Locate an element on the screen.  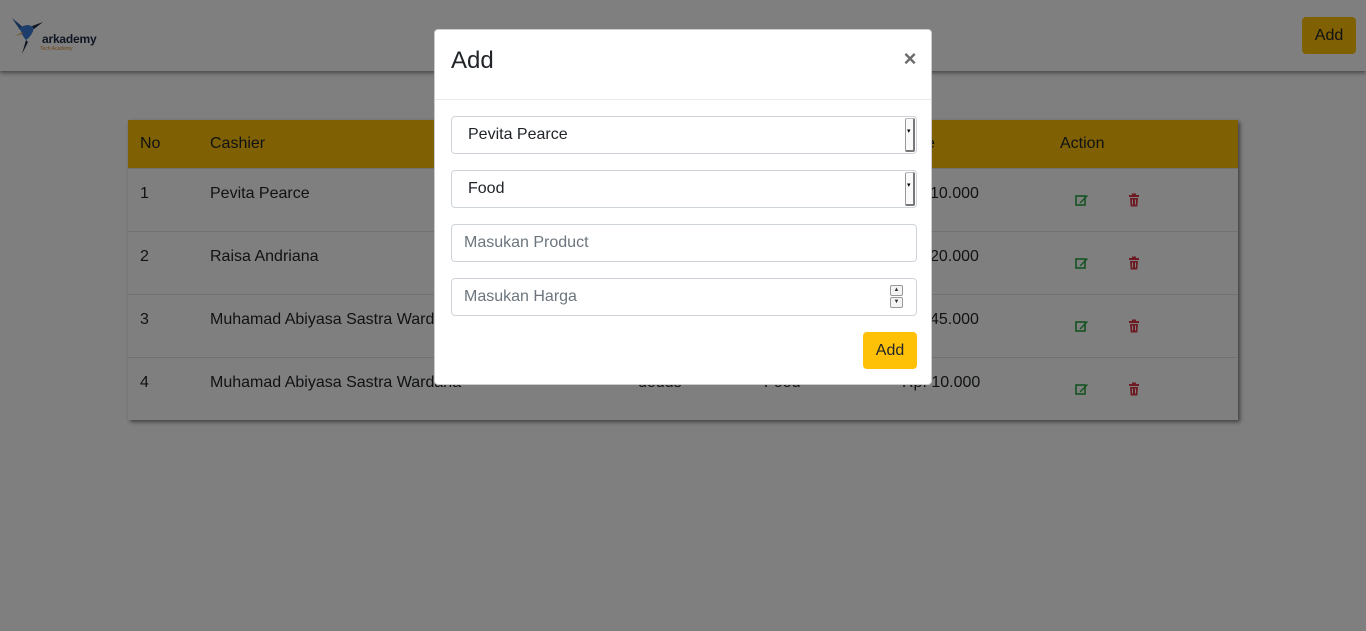
modal-divider is located at coordinates (683, 99).